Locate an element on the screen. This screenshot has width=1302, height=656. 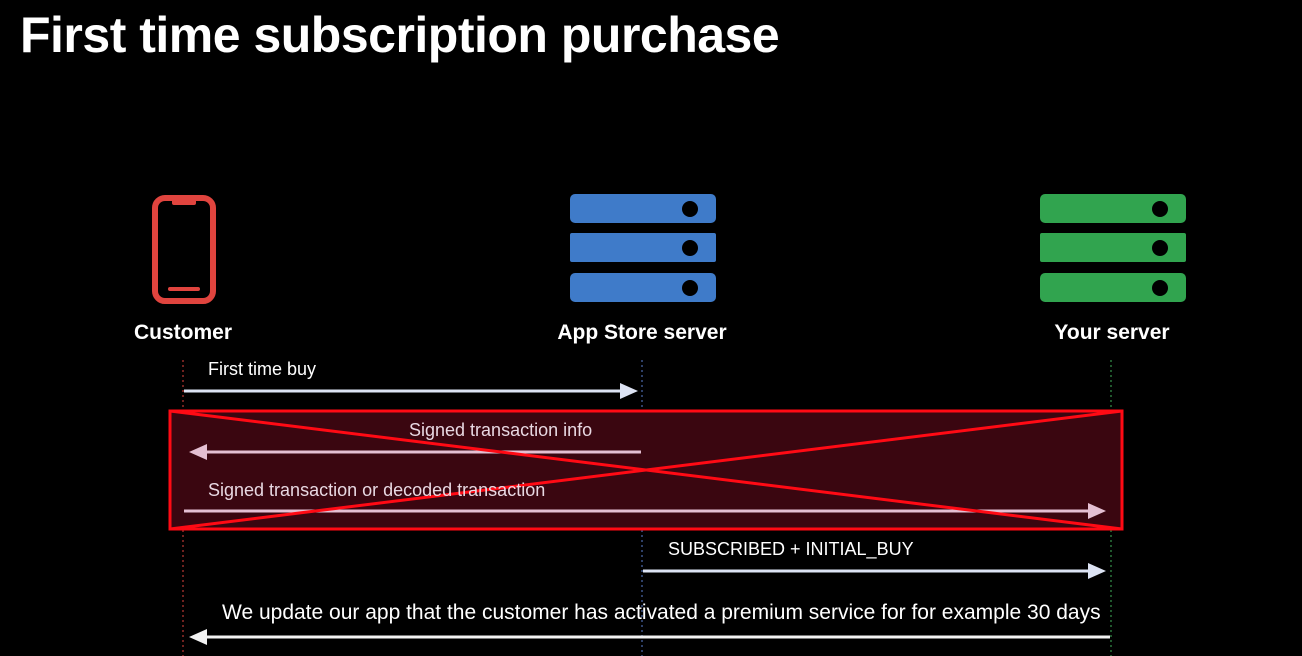
arrow-first-time-buy is located at coordinates (411, 391).